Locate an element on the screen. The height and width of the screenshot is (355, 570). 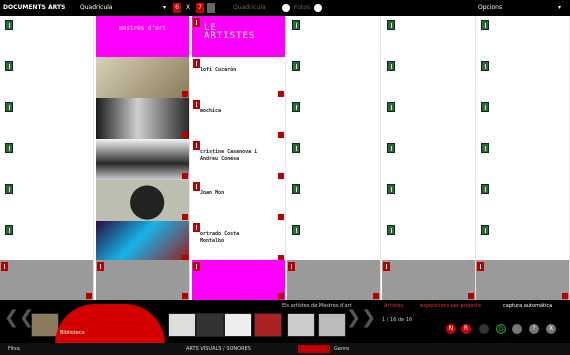
close-button: X is located at coordinates (551, 329).